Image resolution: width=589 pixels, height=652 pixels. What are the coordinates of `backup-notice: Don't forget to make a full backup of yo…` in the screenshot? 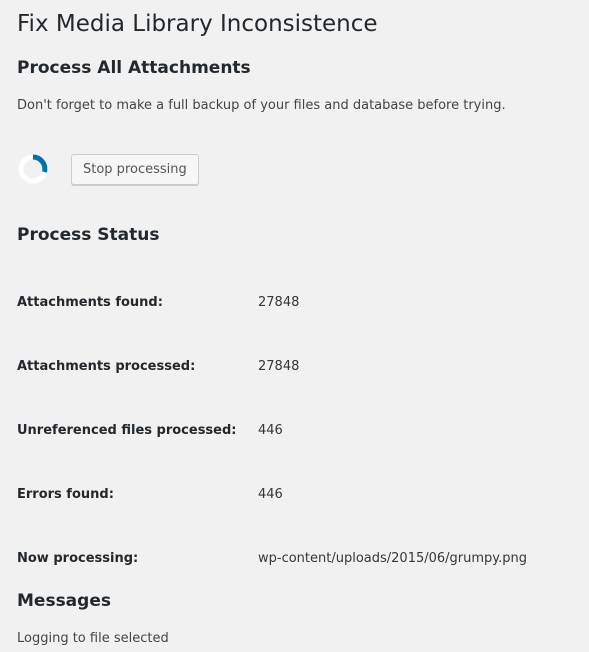 It's located at (261, 105).